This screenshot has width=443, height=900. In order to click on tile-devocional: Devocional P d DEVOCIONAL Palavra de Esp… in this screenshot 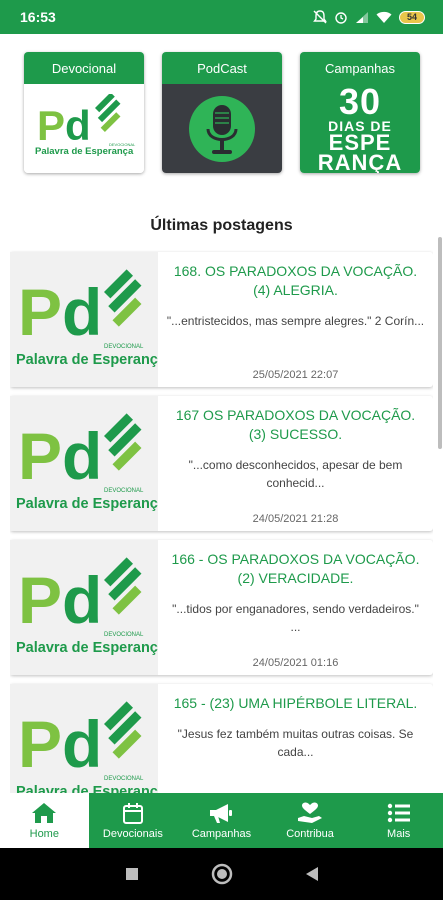, I will do `click(84, 112)`.